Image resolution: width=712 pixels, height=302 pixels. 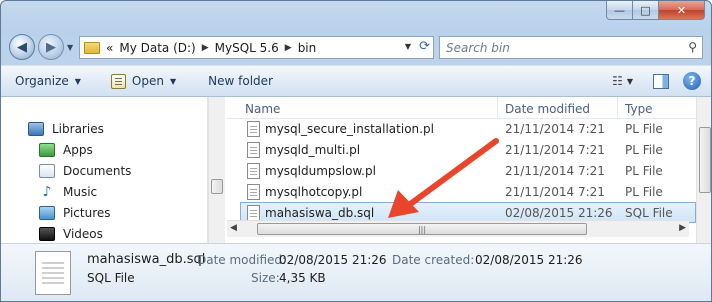 What do you see at coordinates (47, 233) in the screenshot?
I see `videos-icon` at bounding box center [47, 233].